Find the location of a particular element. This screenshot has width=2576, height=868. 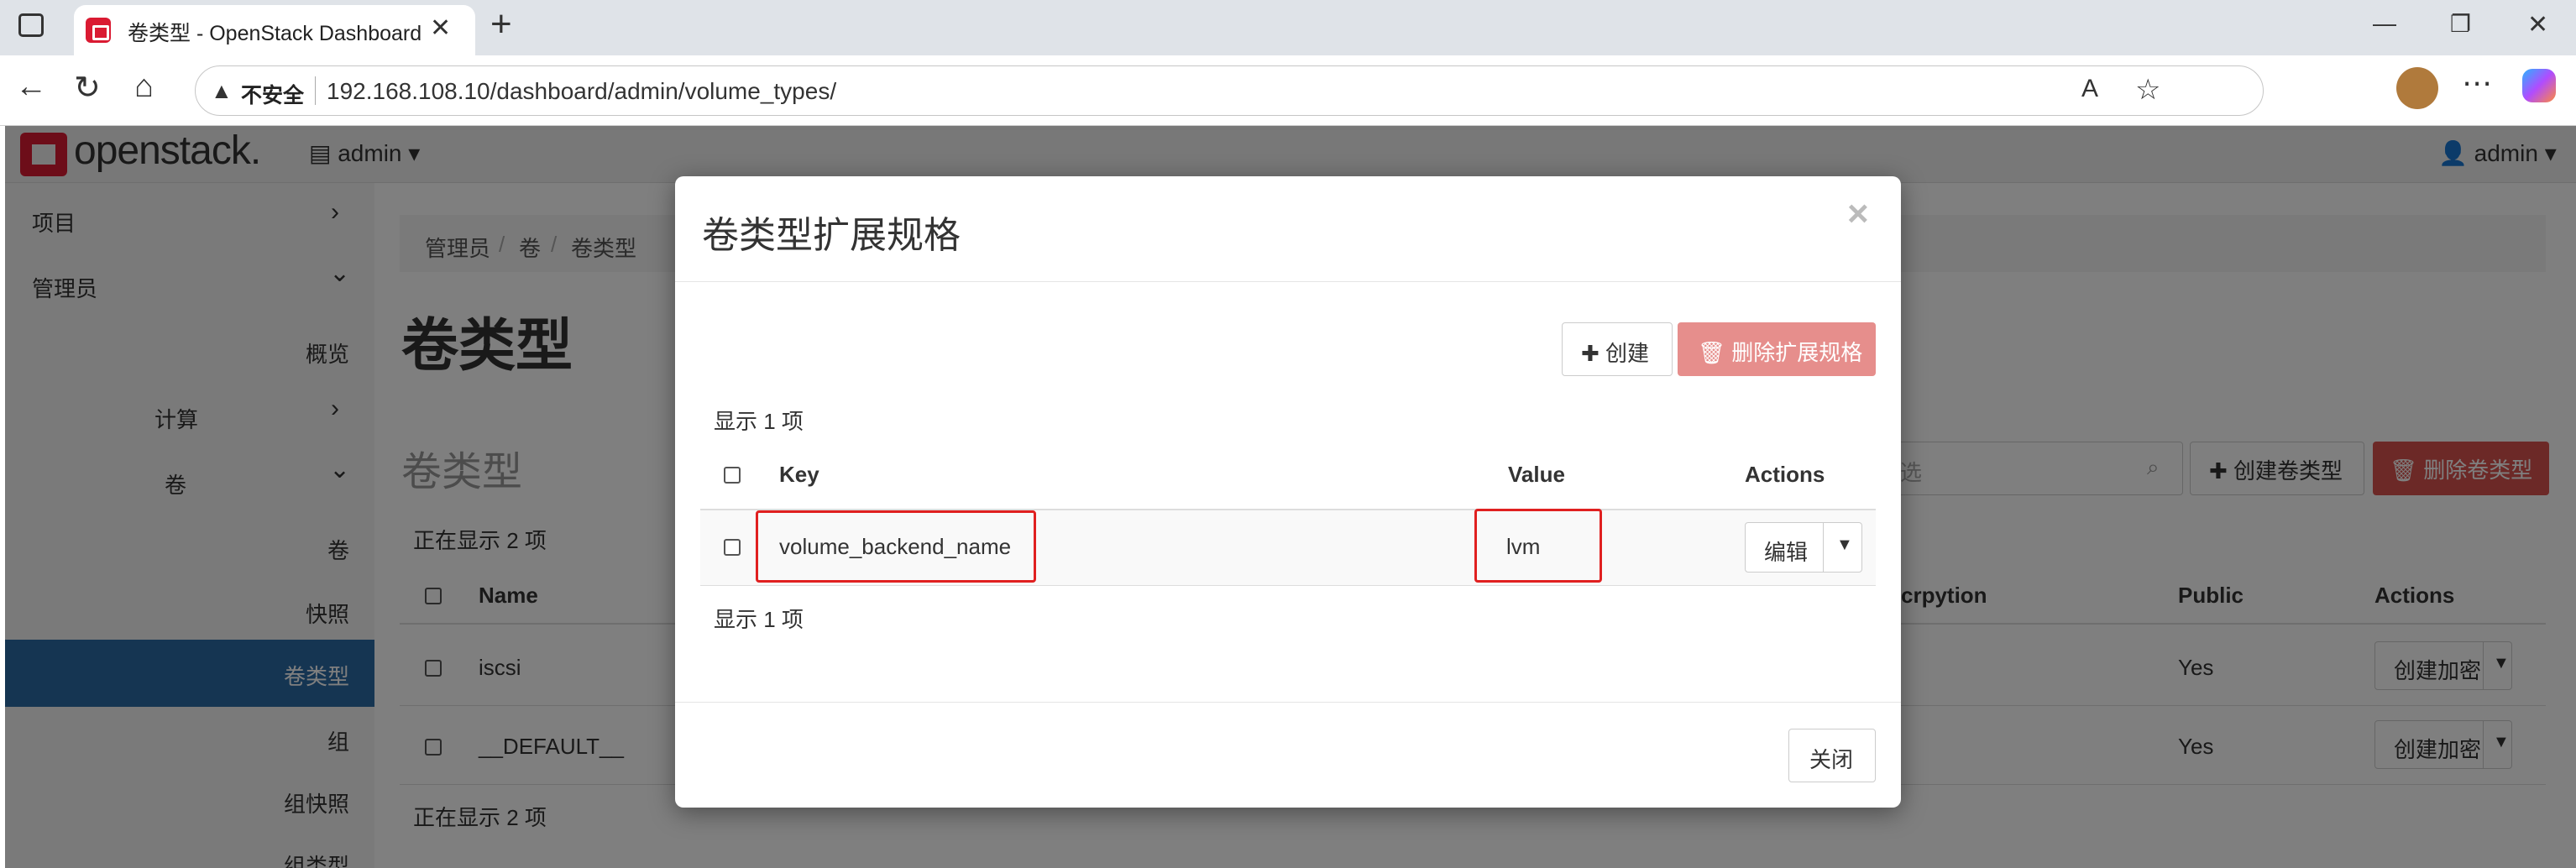

modal-title: 卷类型扩展规格 is located at coordinates (831, 235).